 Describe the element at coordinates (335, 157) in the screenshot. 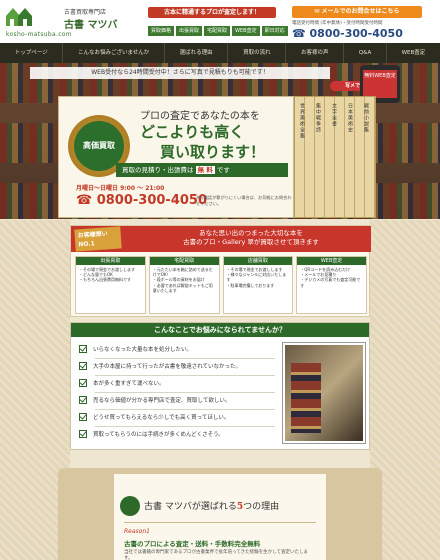

I see `hero-books-image: 世界美術全集 集中戦争詩 文字全書 日本美術史 戦前小説集` at that location.